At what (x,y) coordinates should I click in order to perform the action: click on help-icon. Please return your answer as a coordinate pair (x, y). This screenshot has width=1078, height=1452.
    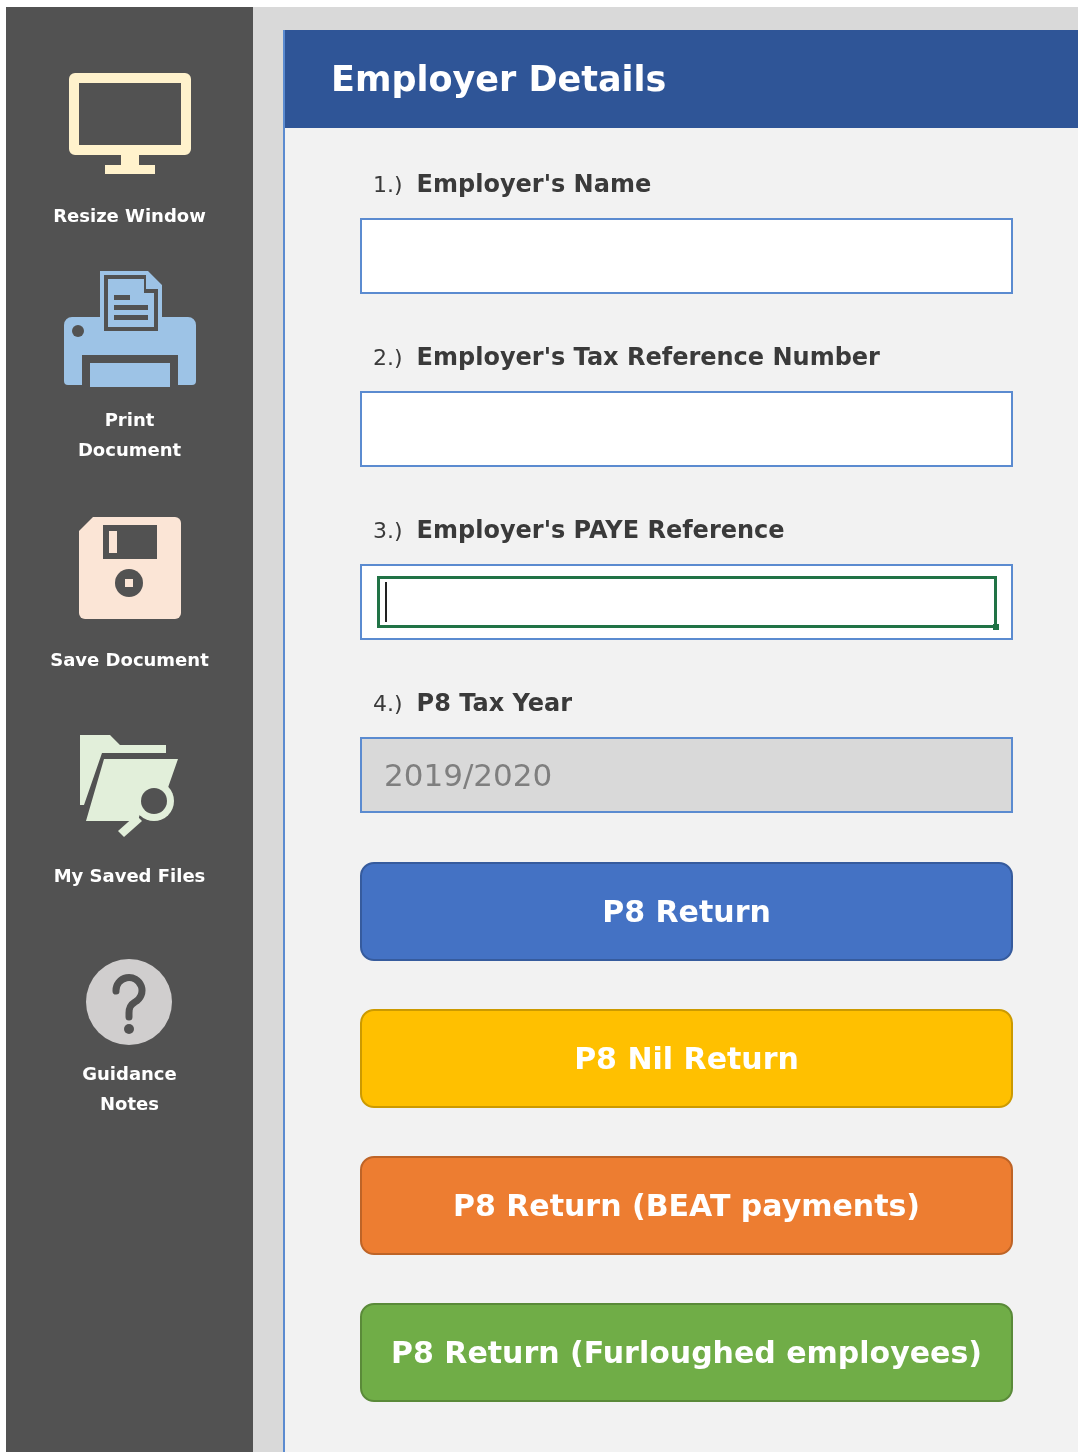
    Looking at the image, I should click on (129, 1002).